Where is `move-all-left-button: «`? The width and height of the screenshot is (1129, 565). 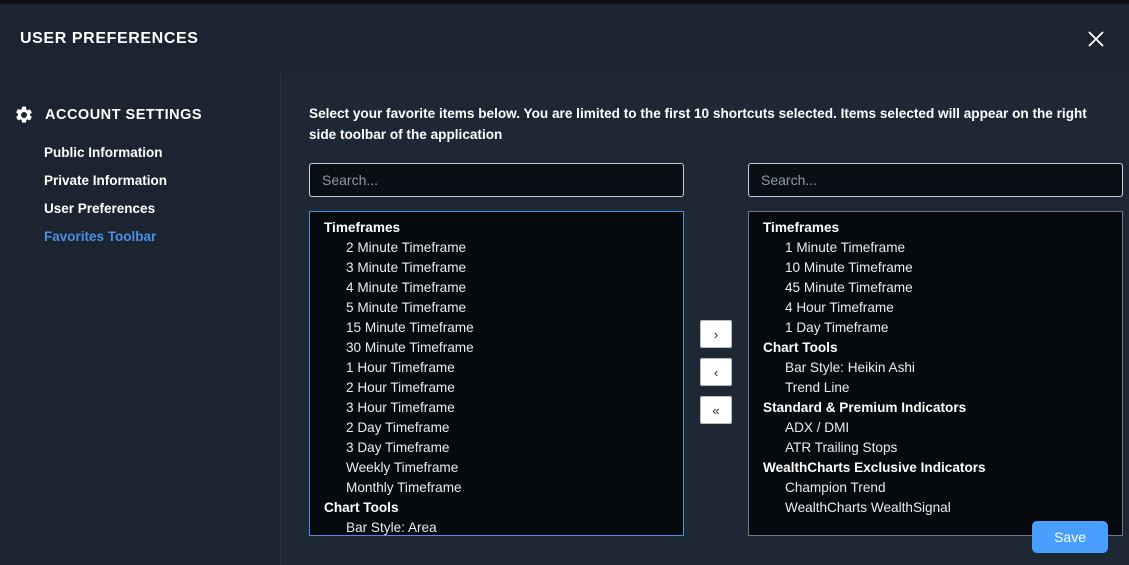
move-all-left-button: « is located at coordinates (716, 410).